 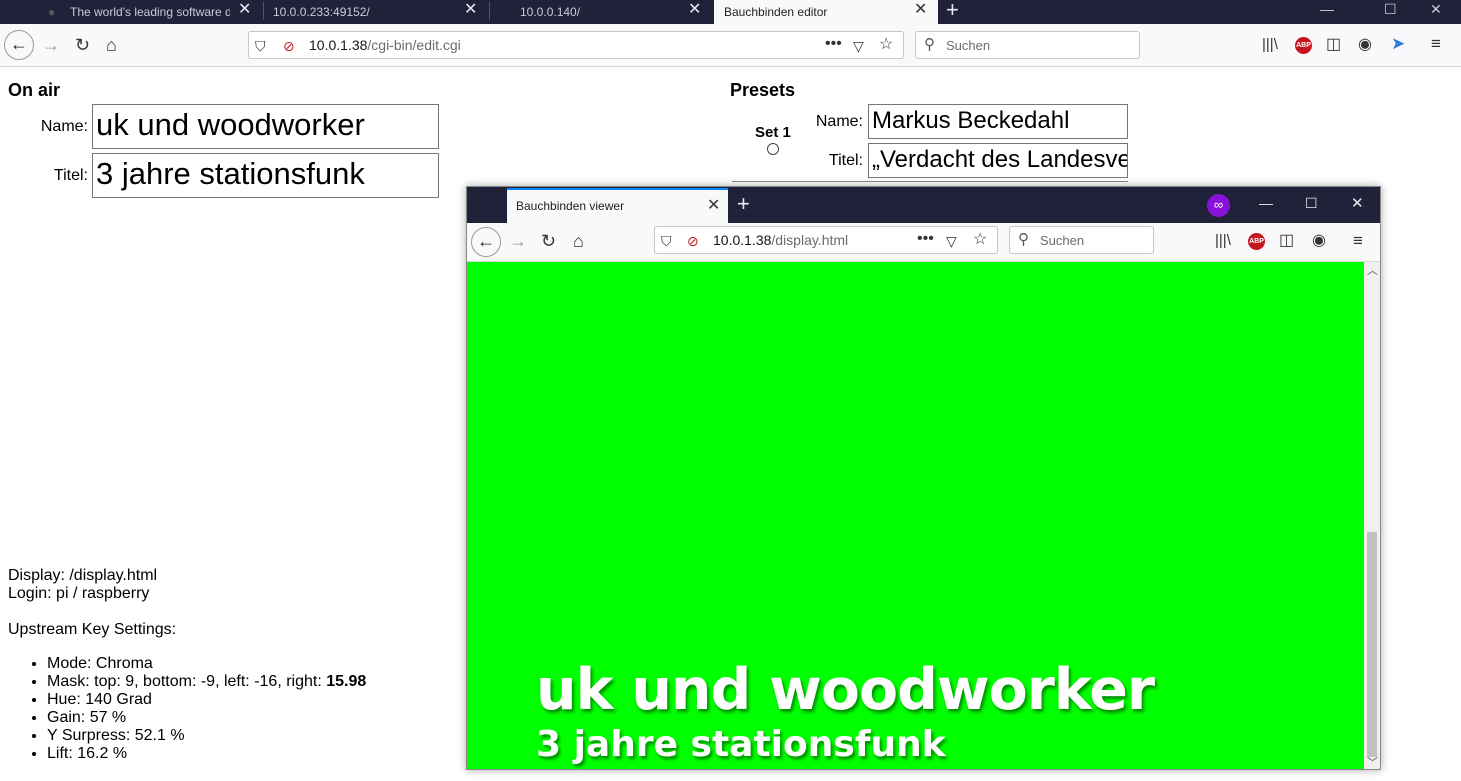 I want to click on tab-10-0-0-233: 10.0.0.233:49152/ ✕, so click(x=376, y=12).